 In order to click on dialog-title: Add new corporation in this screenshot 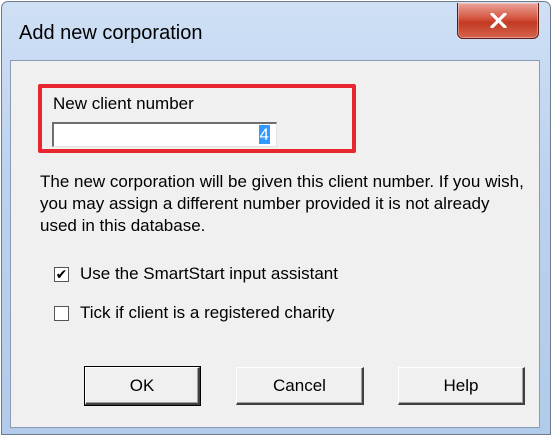, I will do `click(111, 33)`.